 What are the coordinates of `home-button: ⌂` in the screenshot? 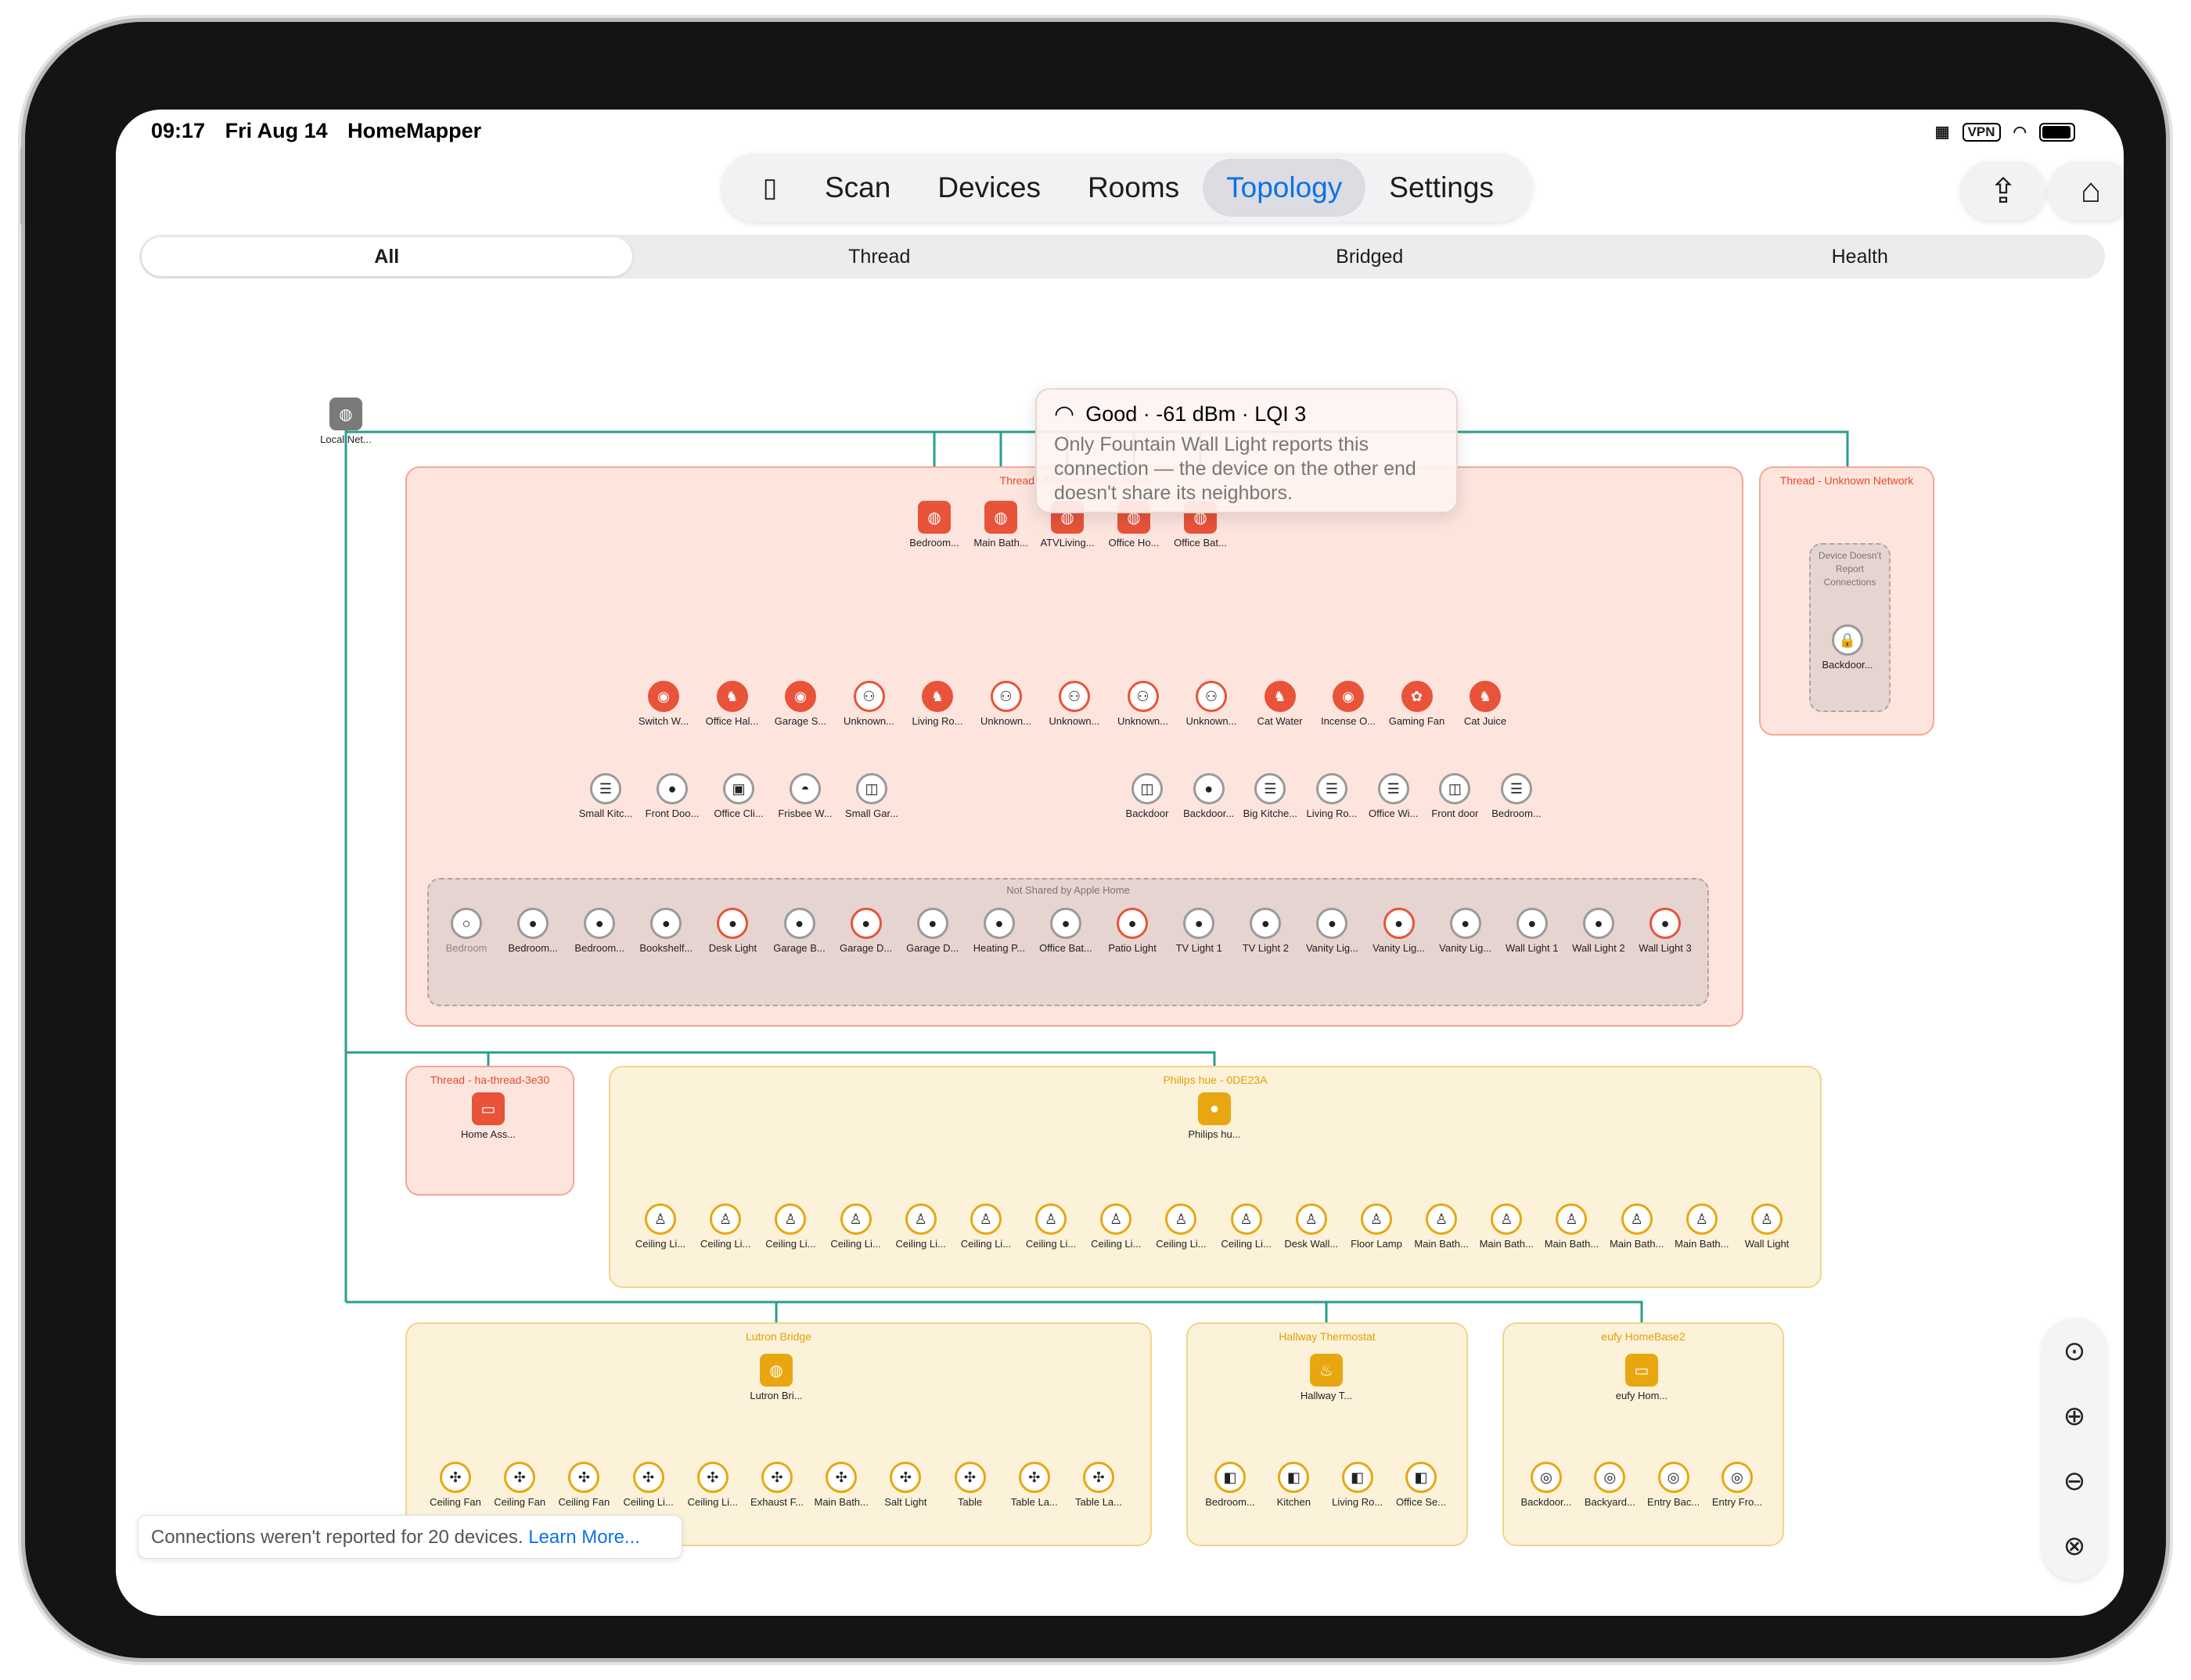 It's located at (2086, 191).